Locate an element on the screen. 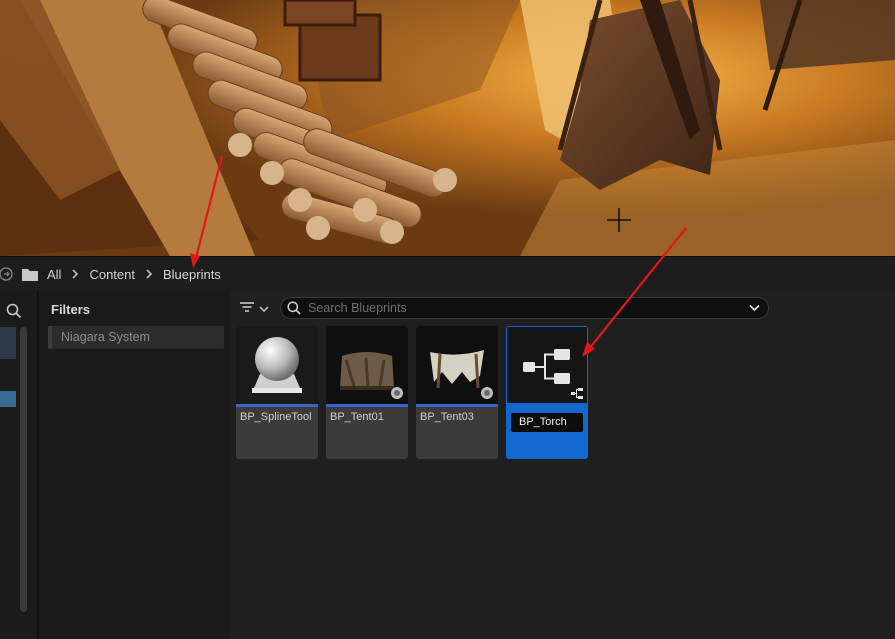  asset-tile-bp-splinetool: BP_SplineTool is located at coordinates (277, 392).